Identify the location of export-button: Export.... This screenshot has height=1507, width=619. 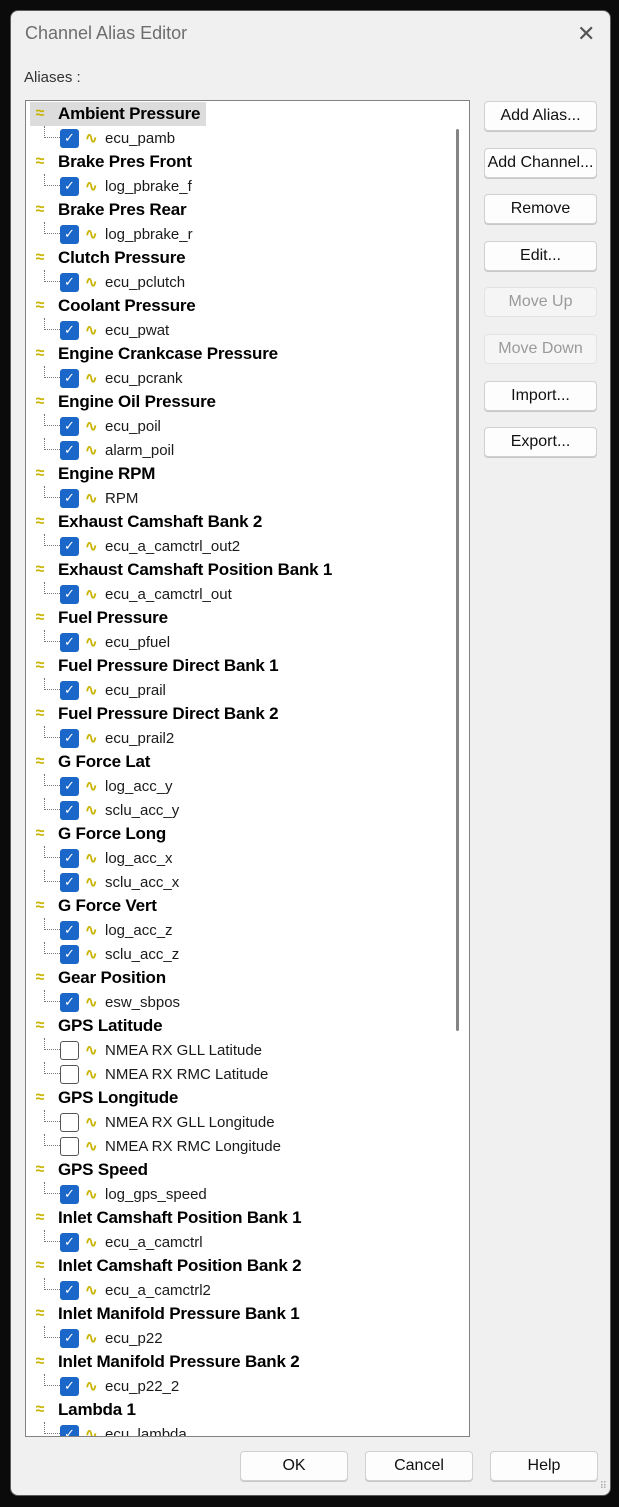
(540, 442).